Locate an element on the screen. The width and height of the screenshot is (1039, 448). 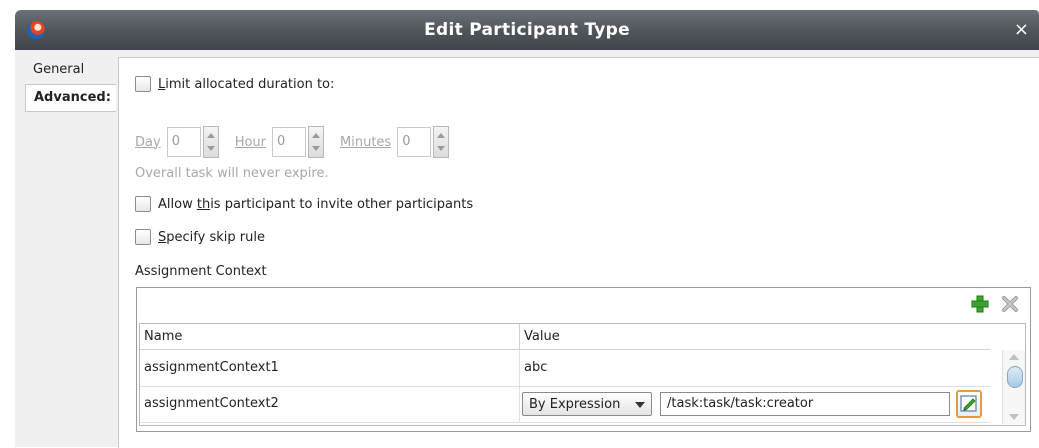
minutes-spinner-buttons is located at coordinates (441, 142).